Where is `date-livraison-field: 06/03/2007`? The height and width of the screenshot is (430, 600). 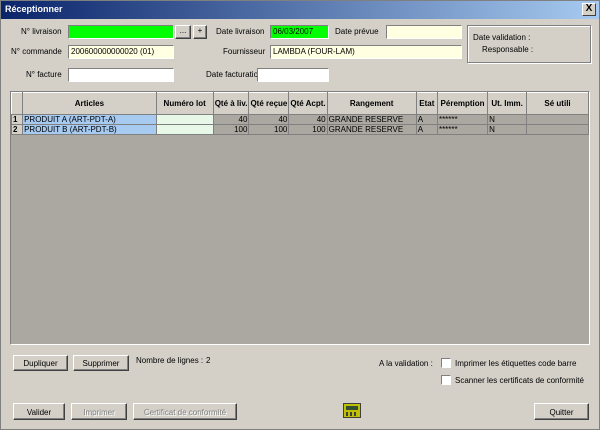
date-livraison-field: 06/03/2007 is located at coordinates (299, 32).